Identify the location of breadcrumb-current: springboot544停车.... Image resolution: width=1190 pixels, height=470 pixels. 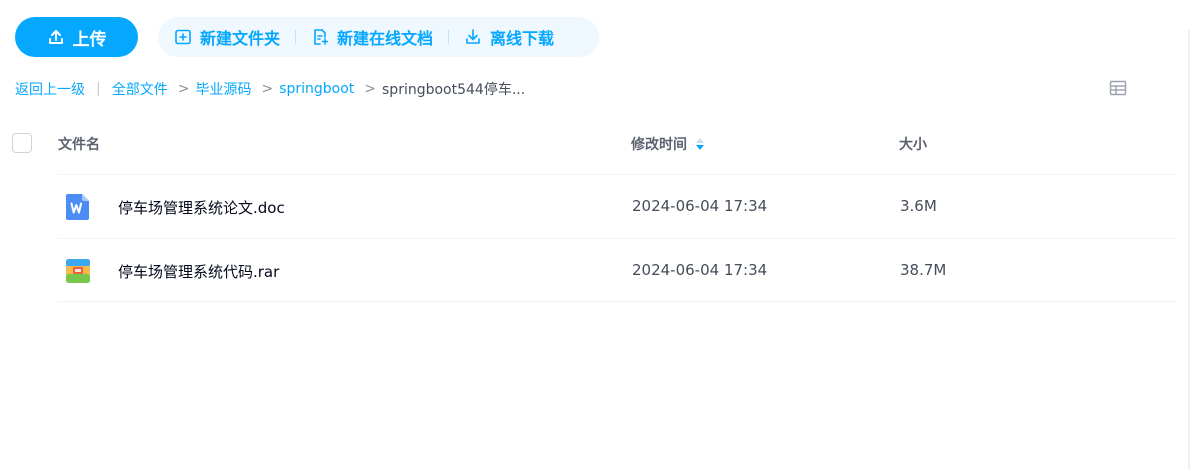
(454, 90).